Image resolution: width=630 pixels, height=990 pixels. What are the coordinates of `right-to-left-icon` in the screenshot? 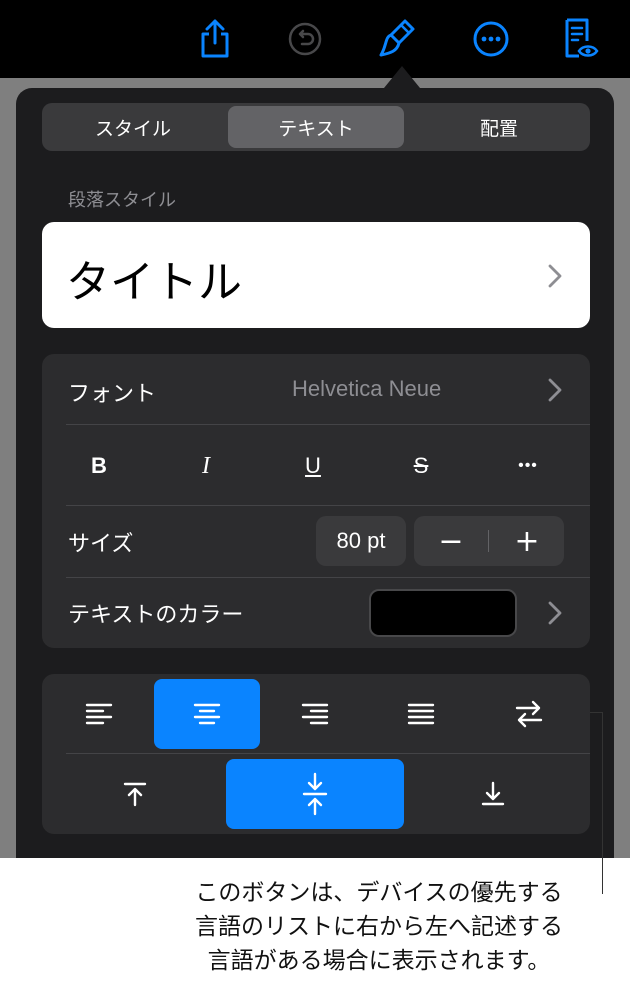 It's located at (529, 714).